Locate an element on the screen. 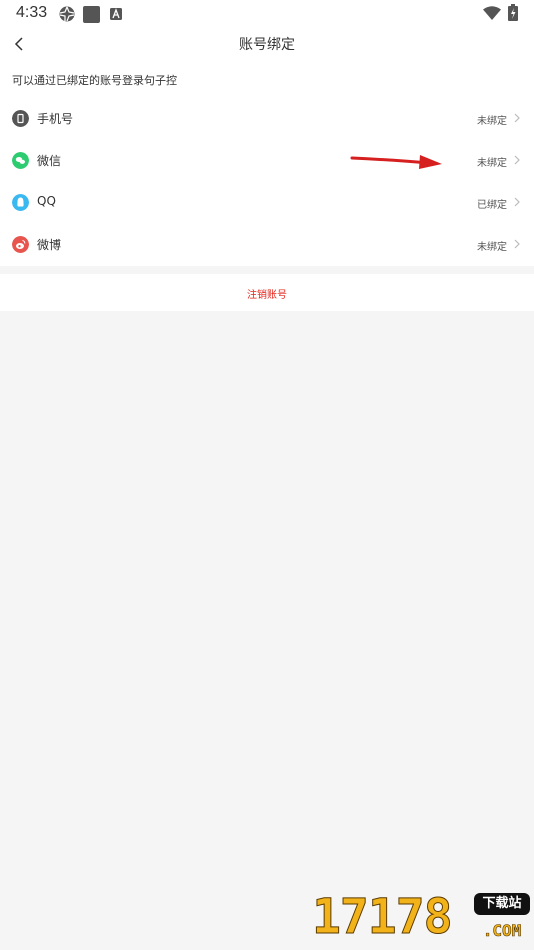 Image resolution: width=534 pixels, height=950 pixels. account-row-wechat: 微信 未绑定 is located at coordinates (267, 161).